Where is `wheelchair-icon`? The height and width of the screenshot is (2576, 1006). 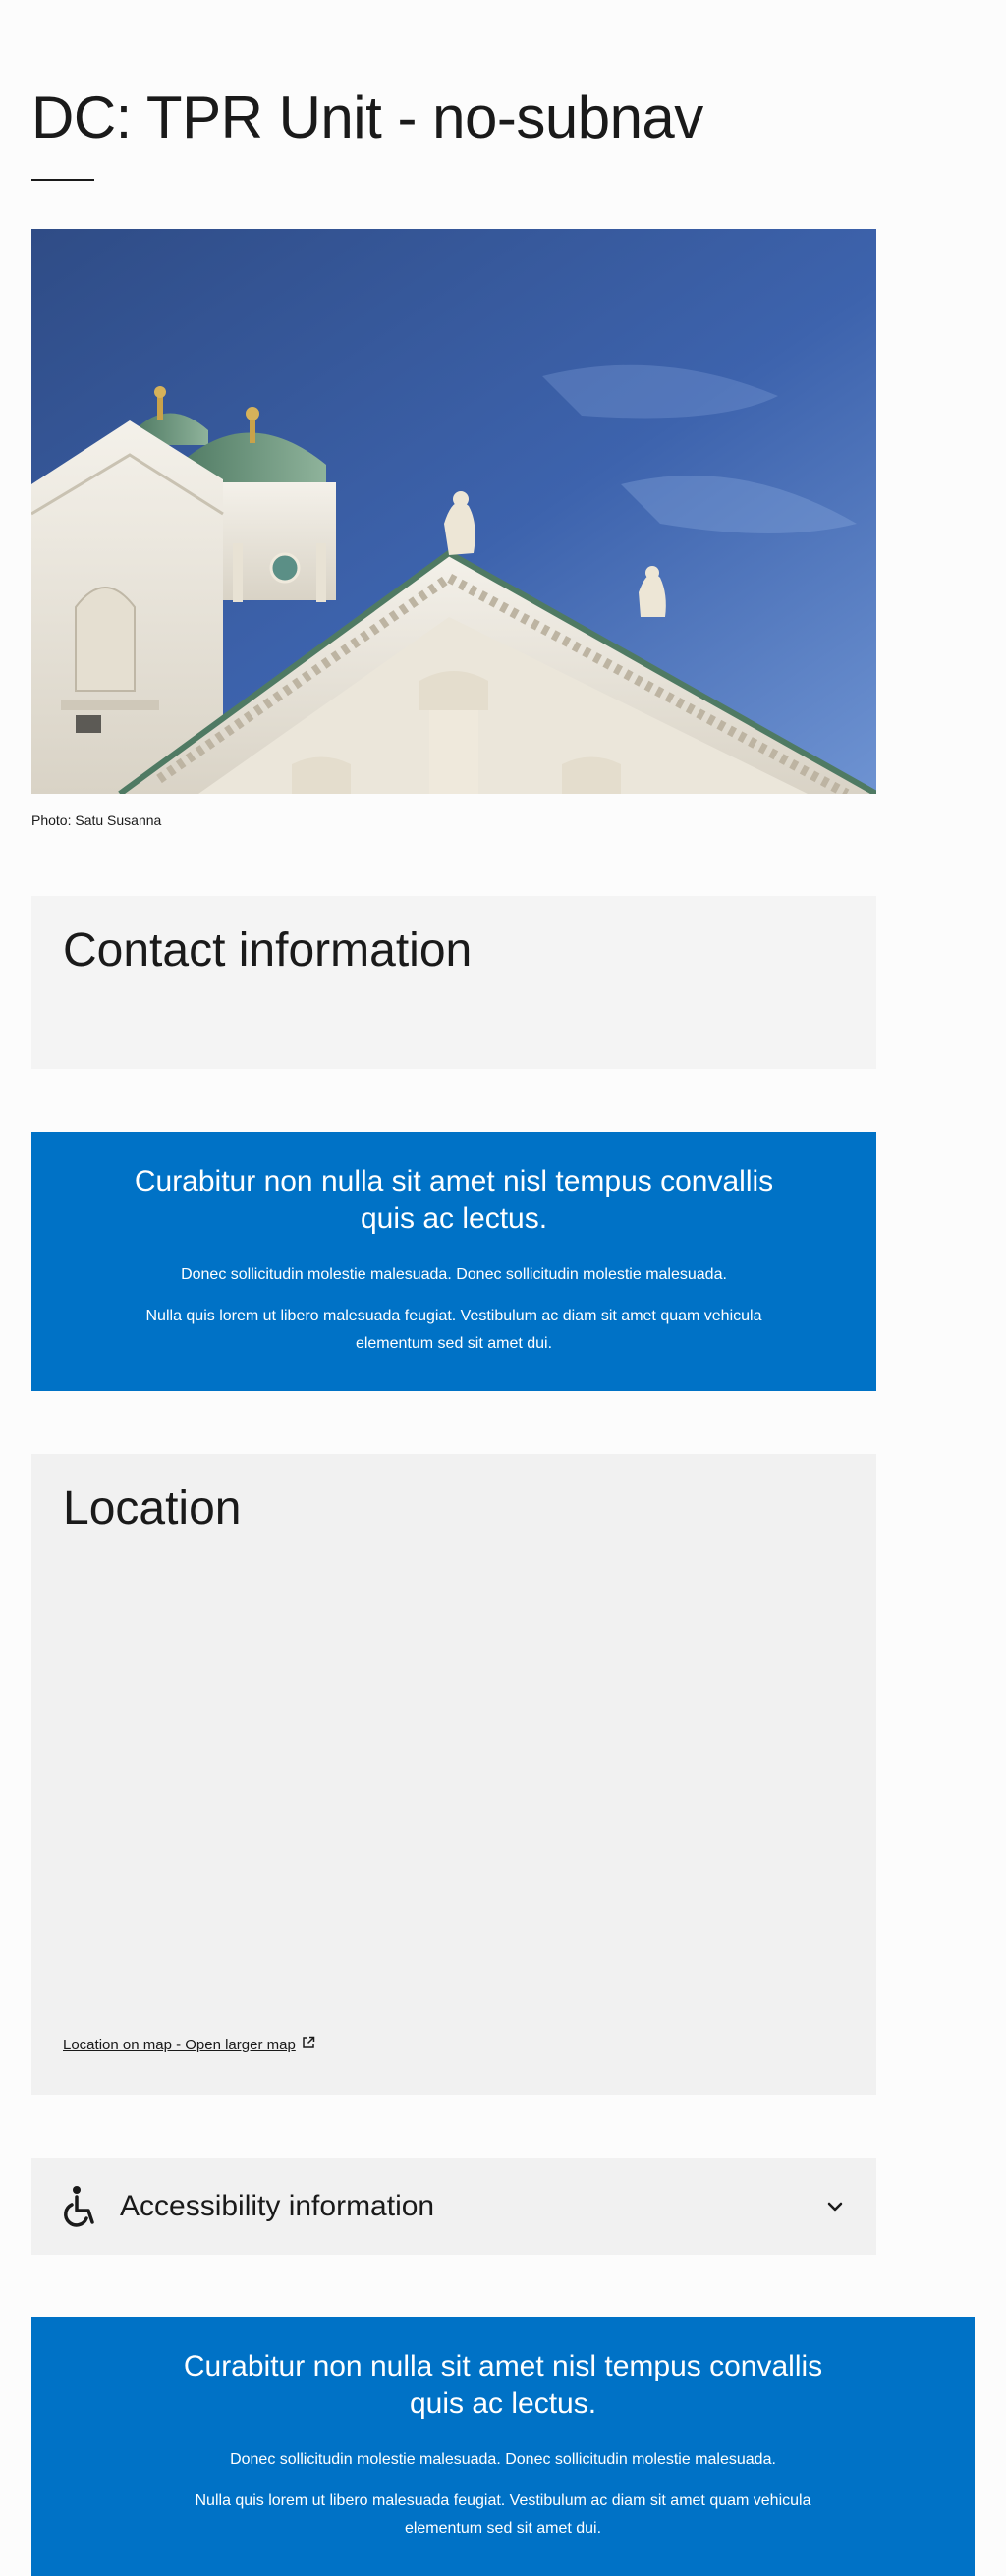
wheelchair-icon is located at coordinates (80, 2206).